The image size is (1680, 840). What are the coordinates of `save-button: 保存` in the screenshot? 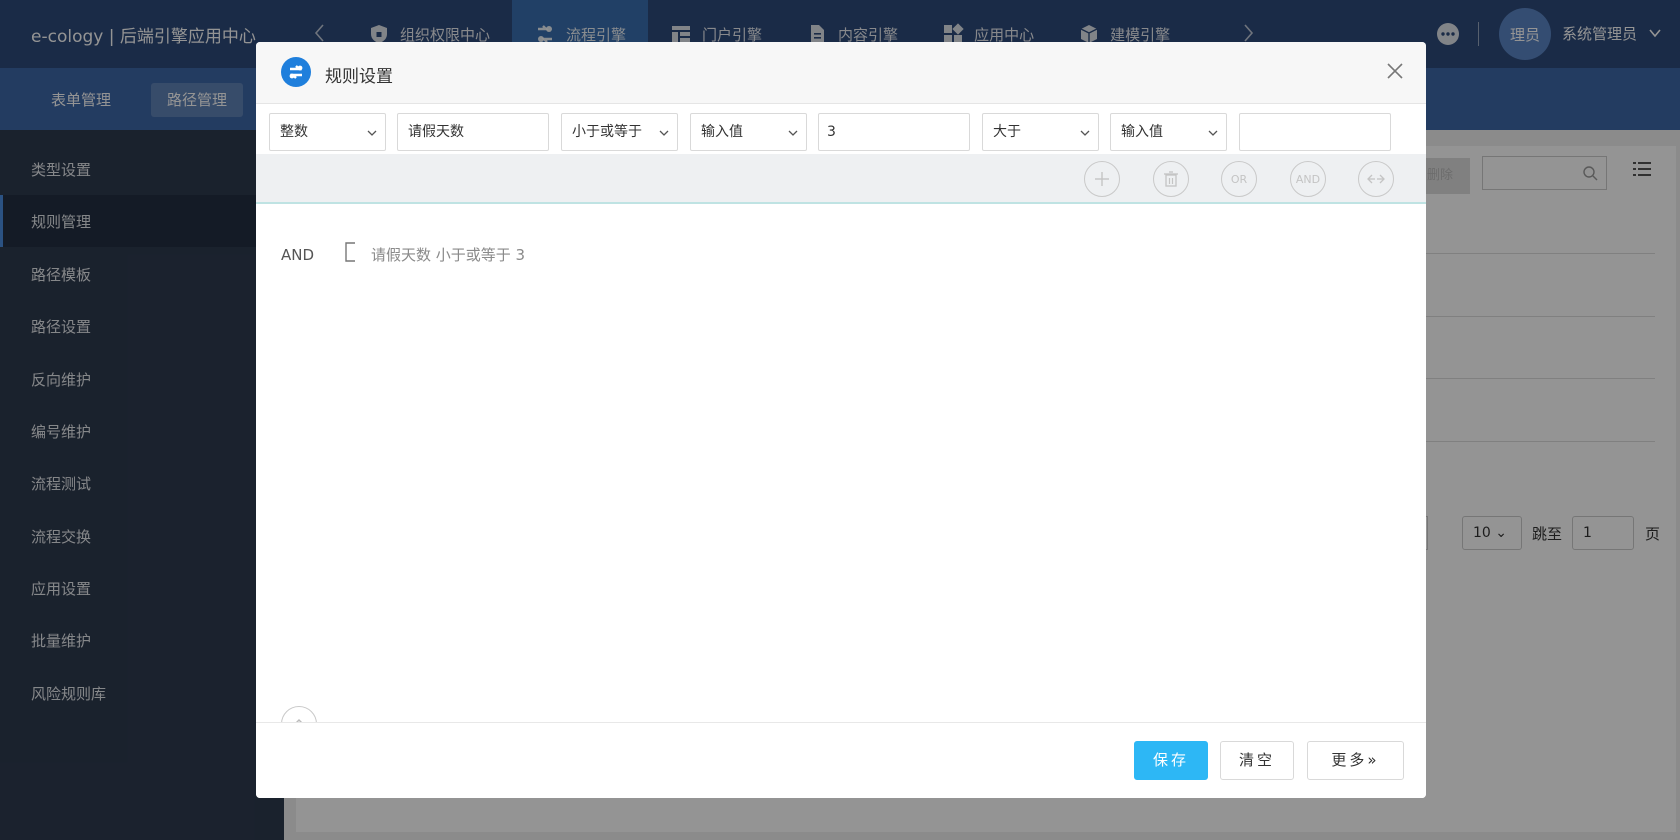 It's located at (1171, 760).